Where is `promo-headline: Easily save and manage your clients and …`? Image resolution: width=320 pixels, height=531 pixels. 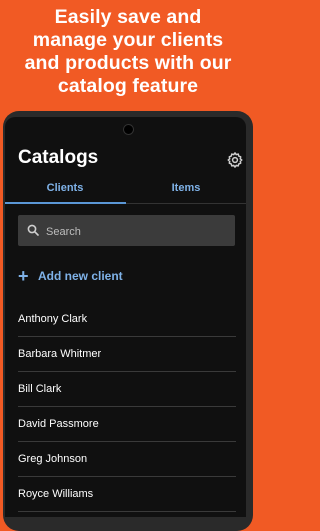 promo-headline: Easily save and manage your clients and … is located at coordinates (128, 52).